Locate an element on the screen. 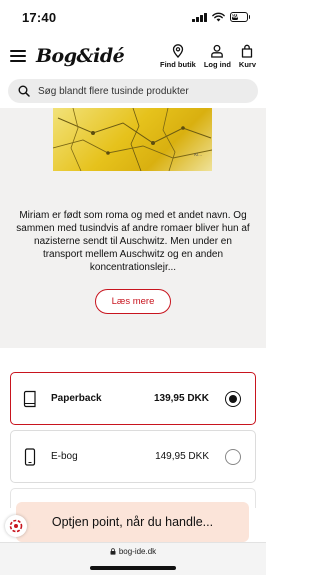 The image size is (320, 575). barbed-wire-illustration is located at coordinates (132, 139).